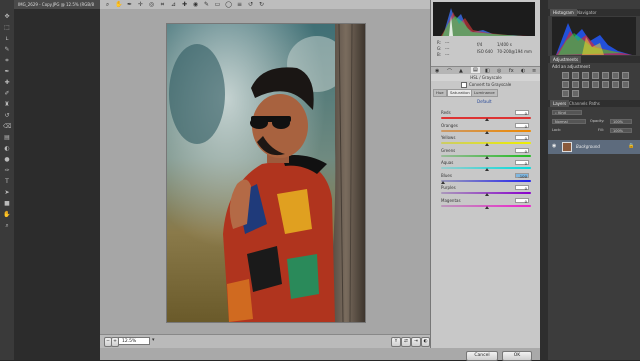 This screenshot has width=640, height=361. I want to click on copy-settings-icon: ⇥, so click(416, 342).